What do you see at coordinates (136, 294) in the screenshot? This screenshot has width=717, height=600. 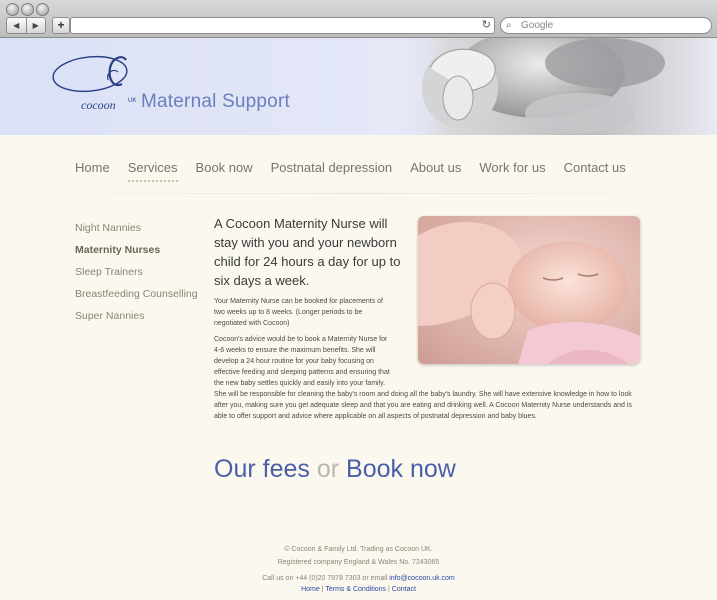 I see `submenu-breastfeeding-counselling: Breastfeeding Counselling` at bounding box center [136, 294].